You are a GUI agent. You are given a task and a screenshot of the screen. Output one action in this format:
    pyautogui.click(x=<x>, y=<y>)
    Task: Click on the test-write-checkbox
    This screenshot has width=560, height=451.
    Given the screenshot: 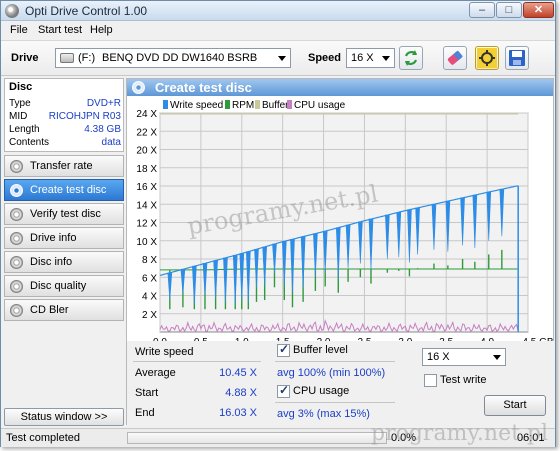 What is the action you would take?
    pyautogui.click(x=430, y=380)
    